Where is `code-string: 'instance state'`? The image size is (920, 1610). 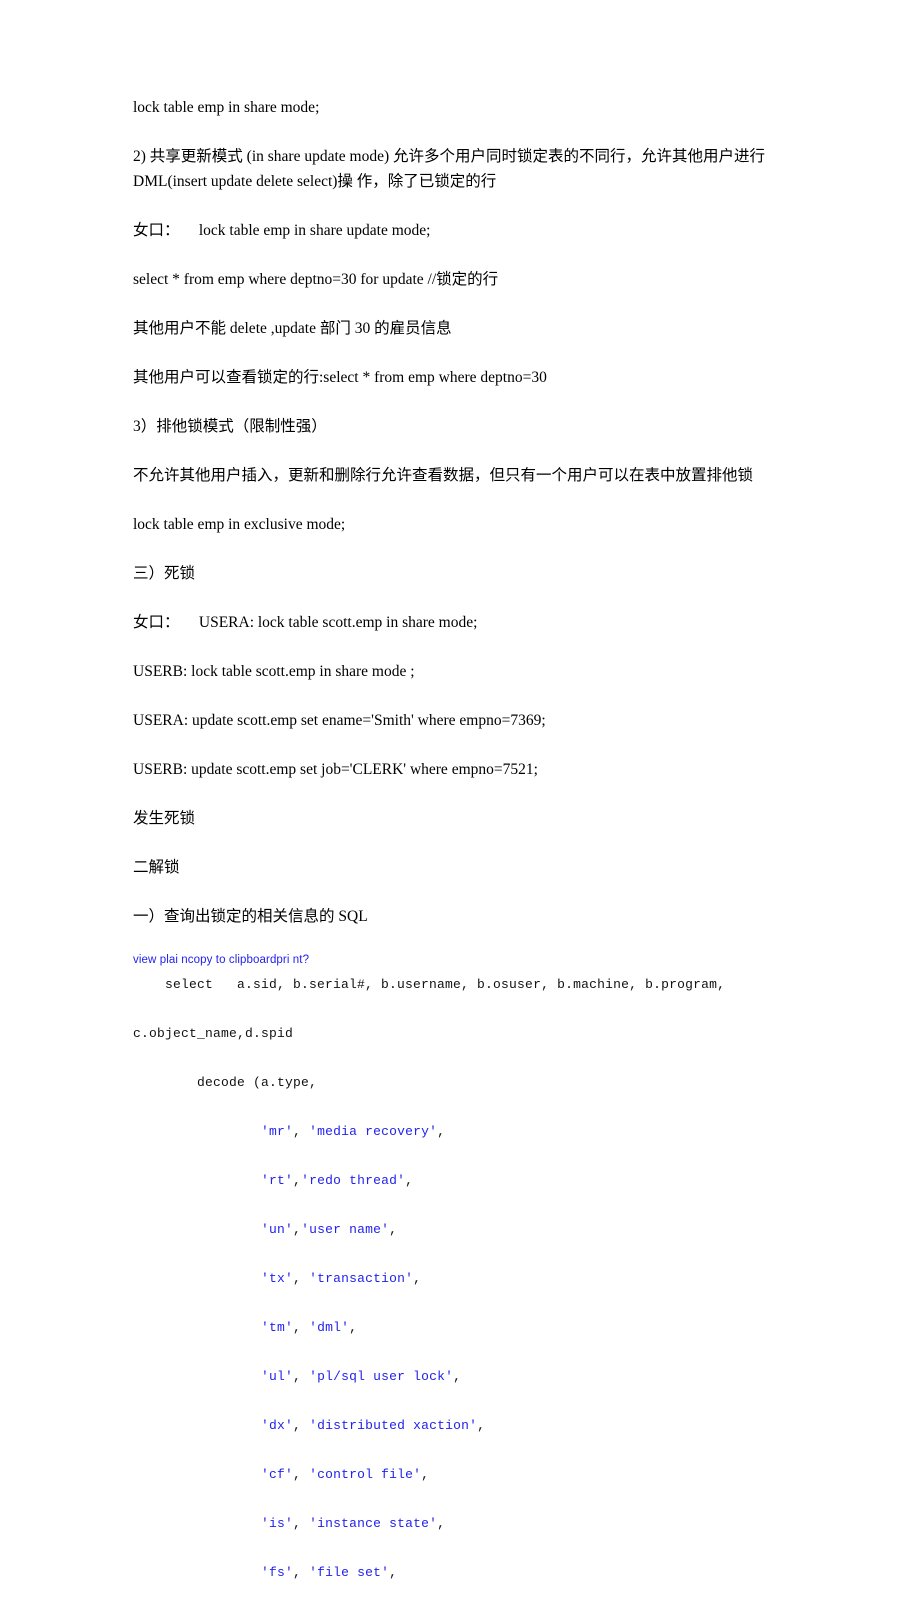 code-string: 'instance state' is located at coordinates (373, 1523).